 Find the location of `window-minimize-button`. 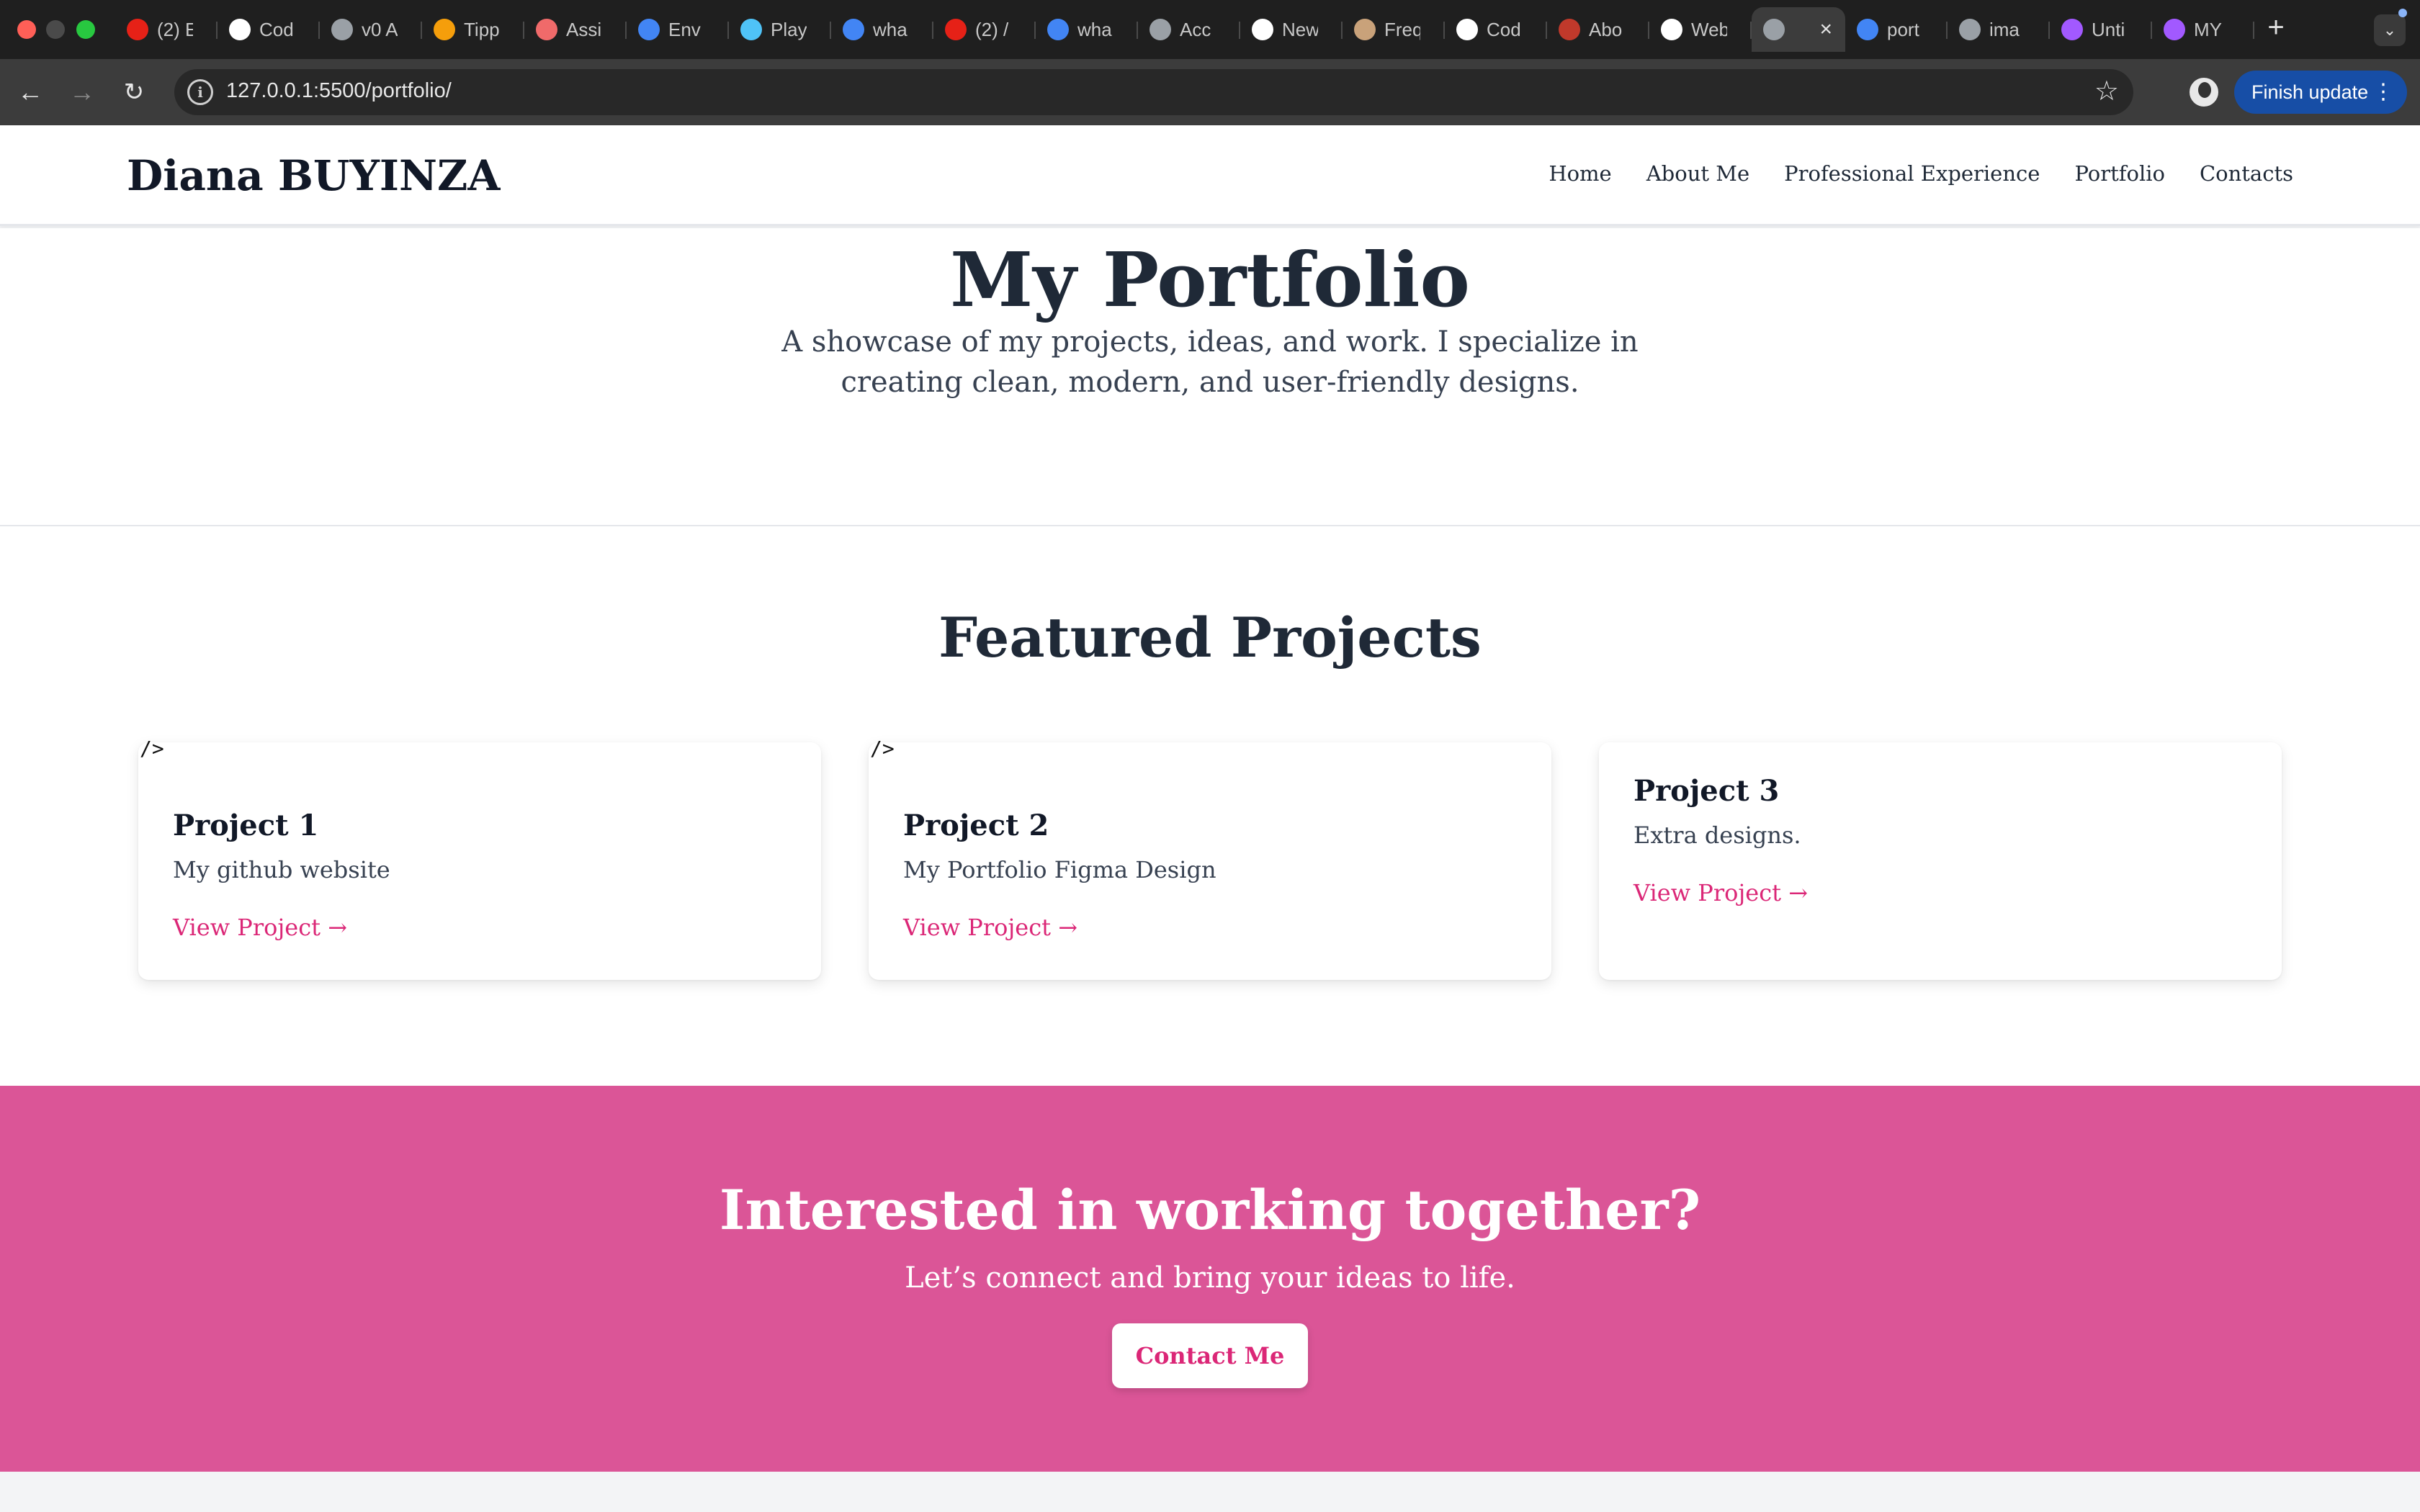

window-minimize-button is located at coordinates (55, 29).